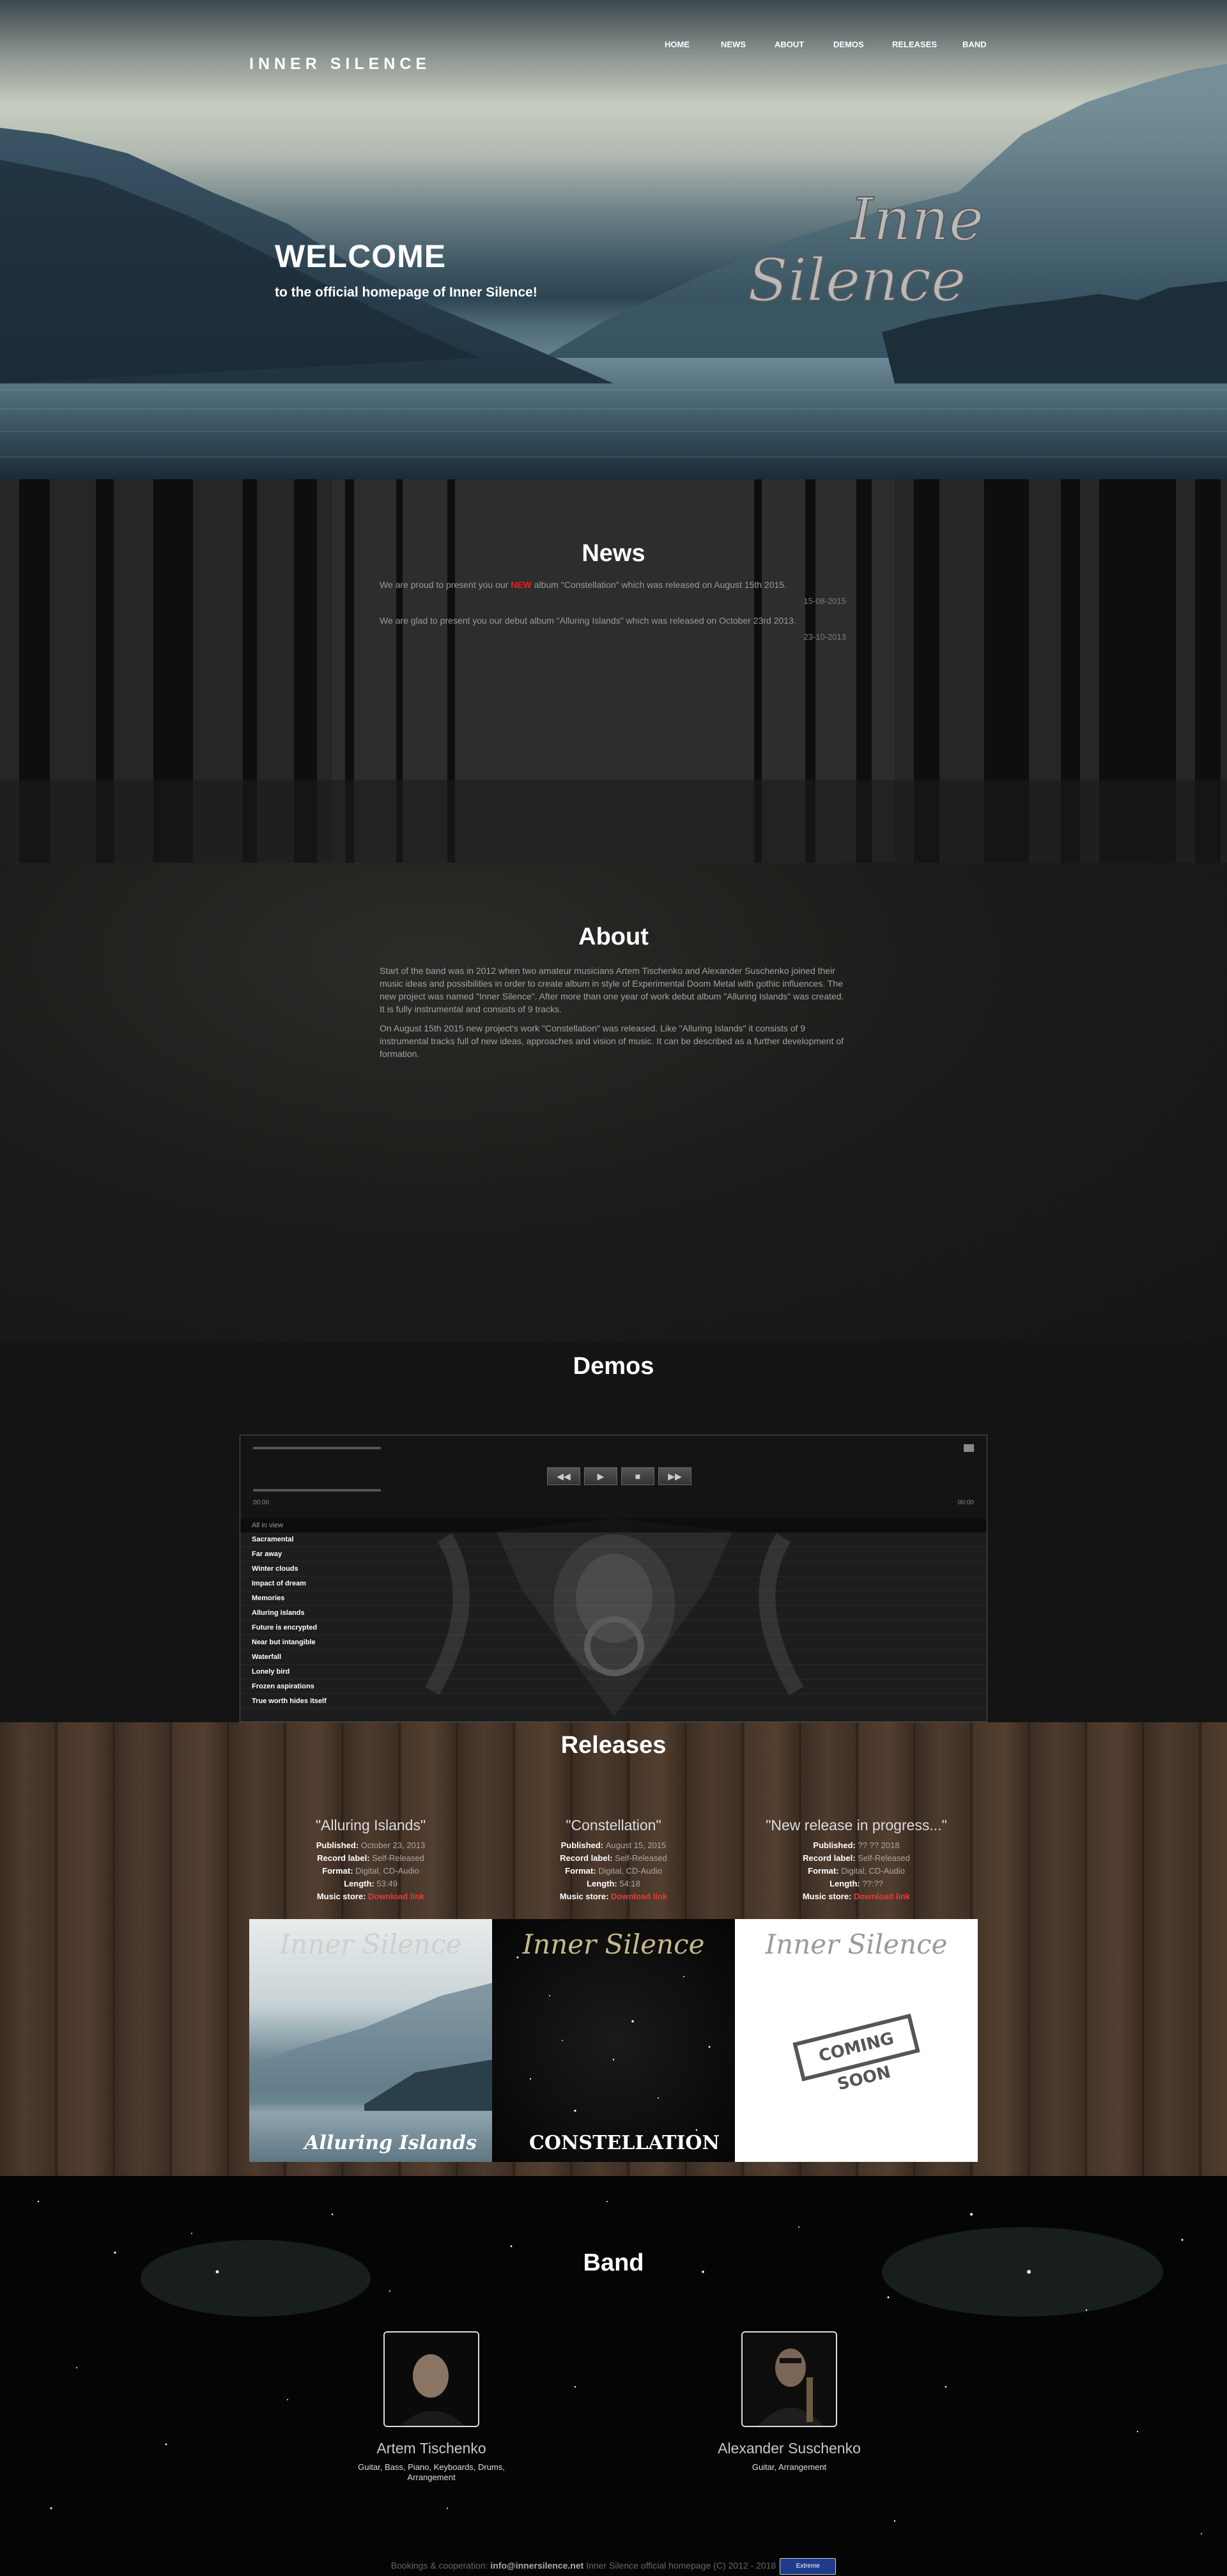 The width and height of the screenshot is (1227, 2576). I want to click on site-brand: INNER SILENCE, so click(340, 64).